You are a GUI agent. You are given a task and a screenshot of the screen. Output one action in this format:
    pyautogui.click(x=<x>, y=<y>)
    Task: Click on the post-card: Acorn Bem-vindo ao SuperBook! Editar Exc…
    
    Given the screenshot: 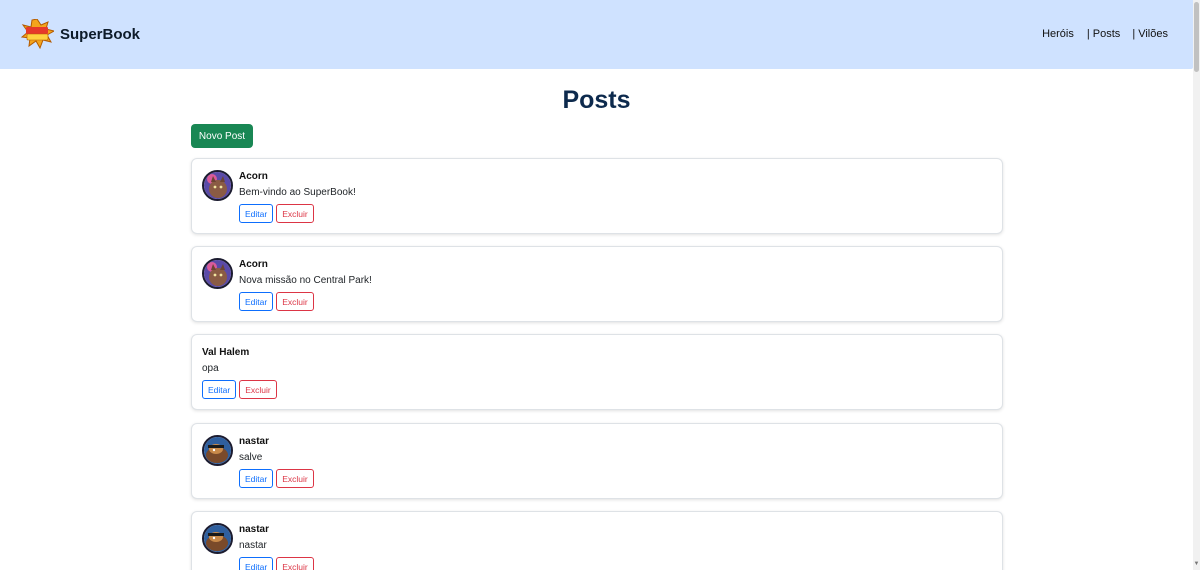 What is the action you would take?
    pyautogui.click(x=597, y=196)
    